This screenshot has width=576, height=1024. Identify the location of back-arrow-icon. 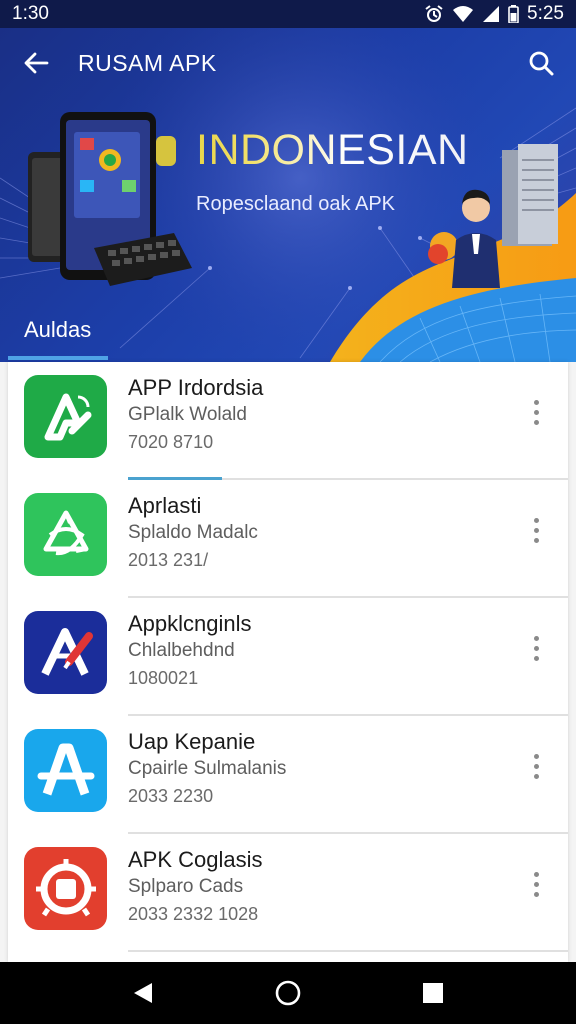
(36, 63).